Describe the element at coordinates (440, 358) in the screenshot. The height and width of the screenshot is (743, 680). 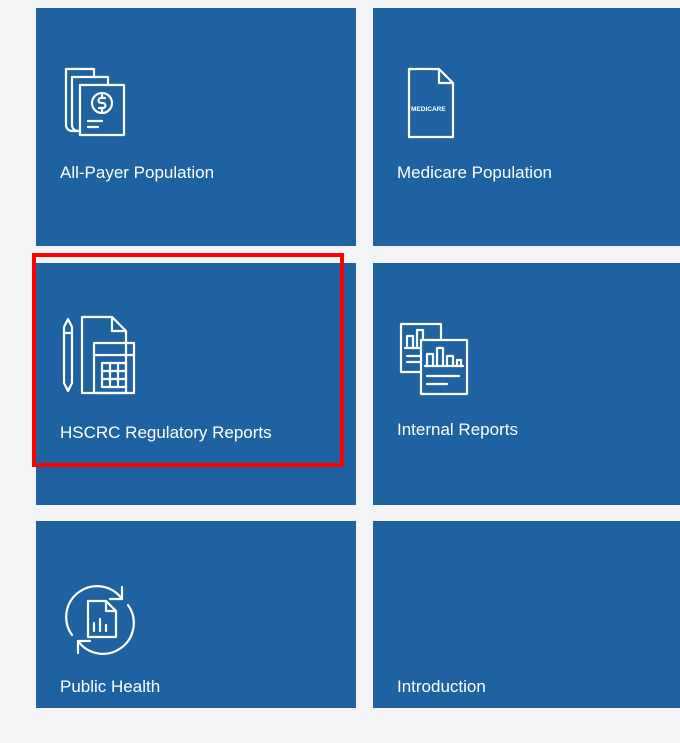
I see `chart-reports-icon` at that location.